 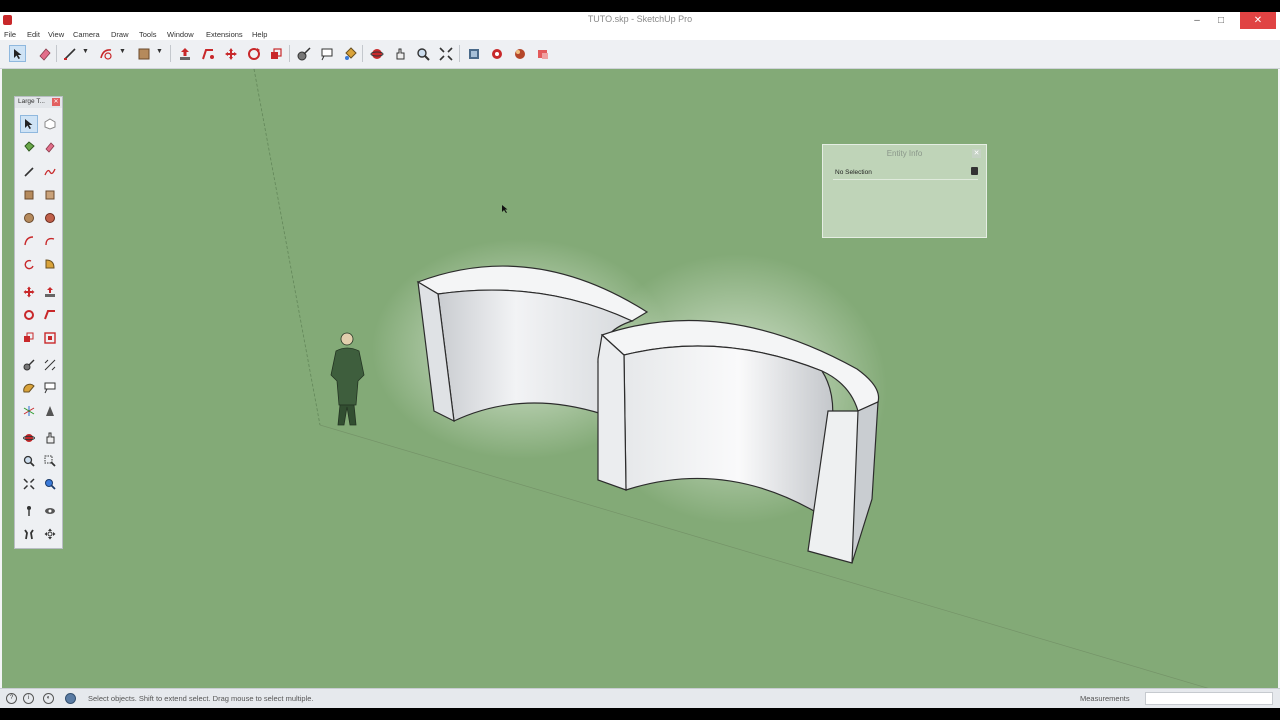 I want to click on menu-extensions: Extensions, so click(x=224, y=34).